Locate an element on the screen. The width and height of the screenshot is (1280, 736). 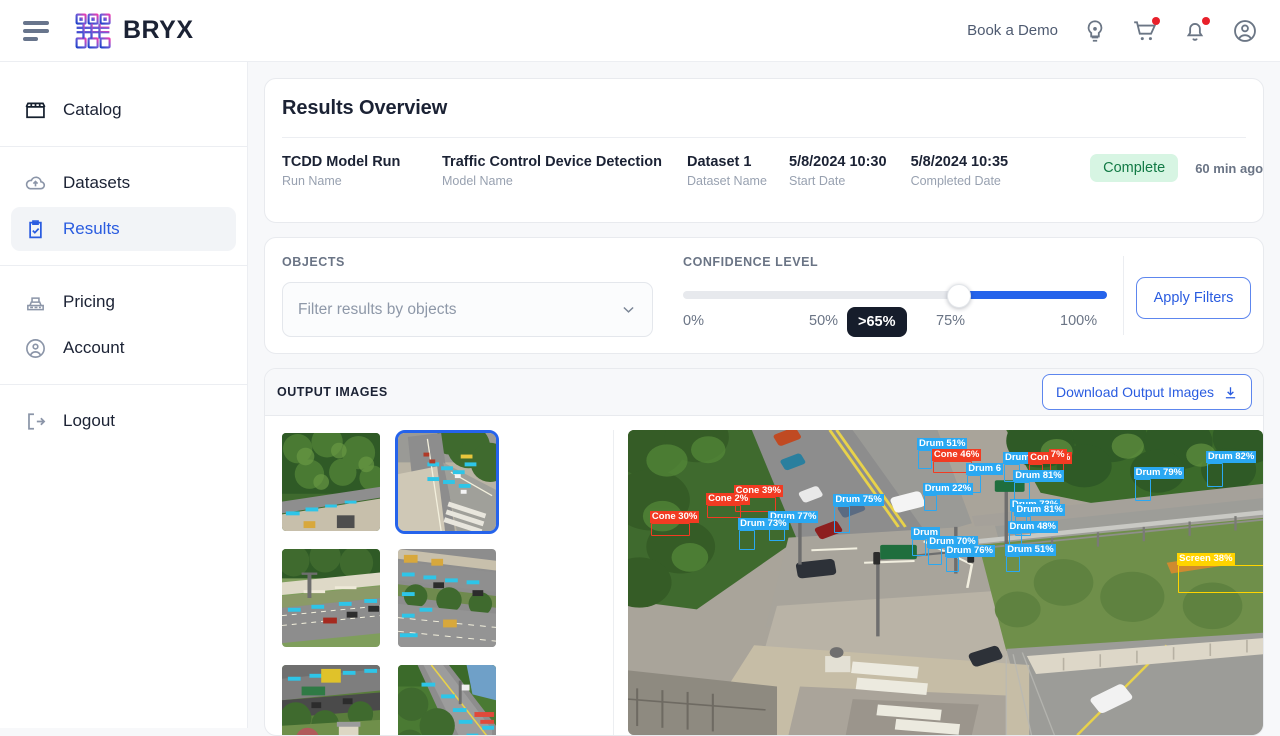
sidebar-item-datasets: Datasets is located at coordinates (123, 183).